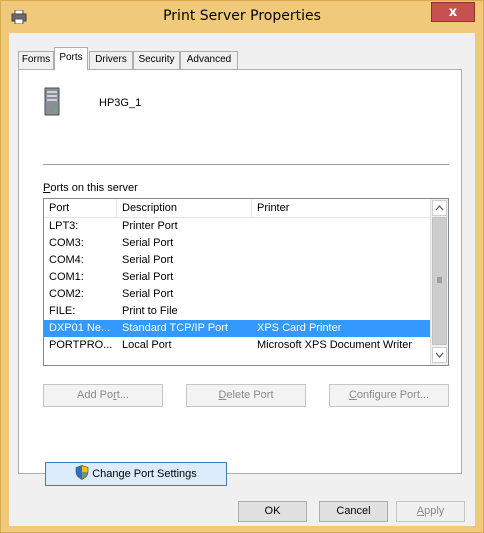 The image size is (484, 533). Describe the element at coordinates (175, 328) in the screenshot. I see `description-cell: Standard TCP/IP Port` at that location.